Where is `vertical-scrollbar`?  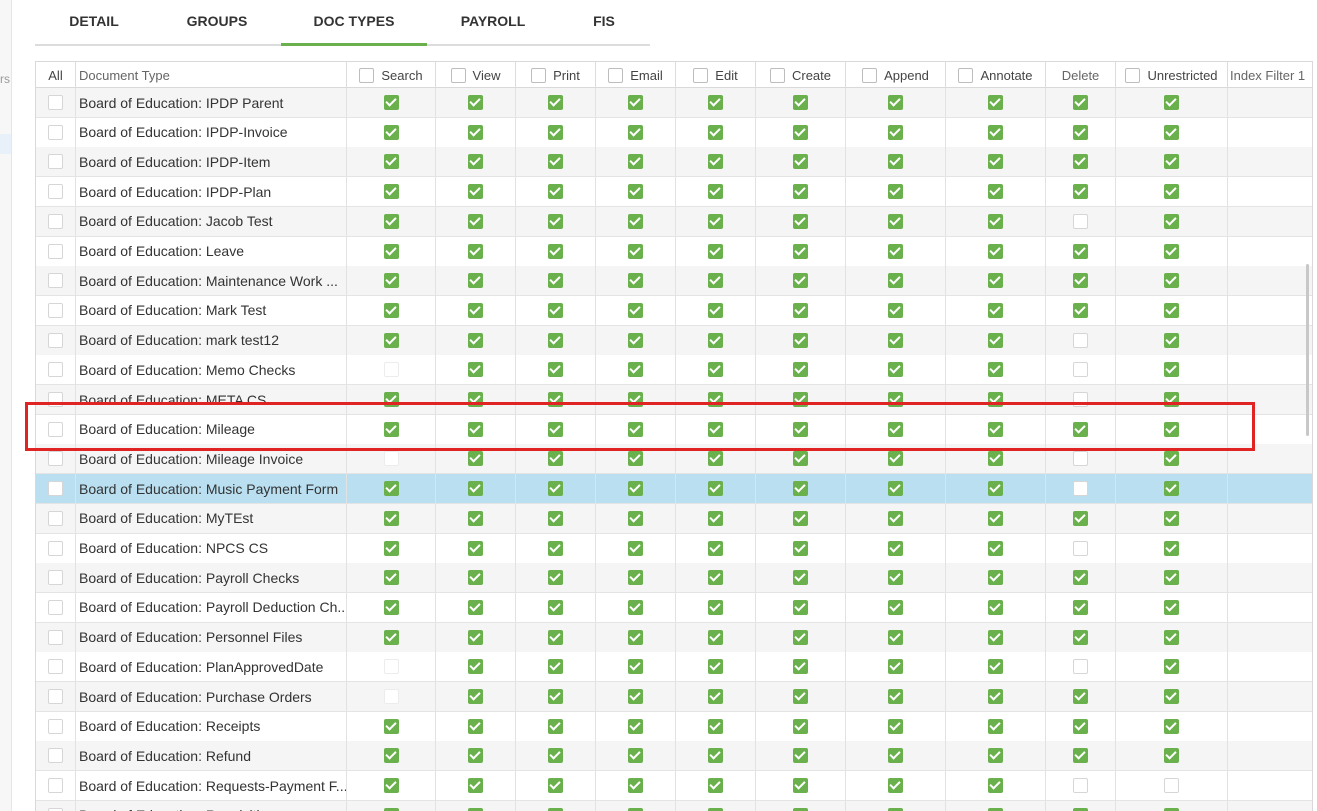
vertical-scrollbar is located at coordinates (1307, 350).